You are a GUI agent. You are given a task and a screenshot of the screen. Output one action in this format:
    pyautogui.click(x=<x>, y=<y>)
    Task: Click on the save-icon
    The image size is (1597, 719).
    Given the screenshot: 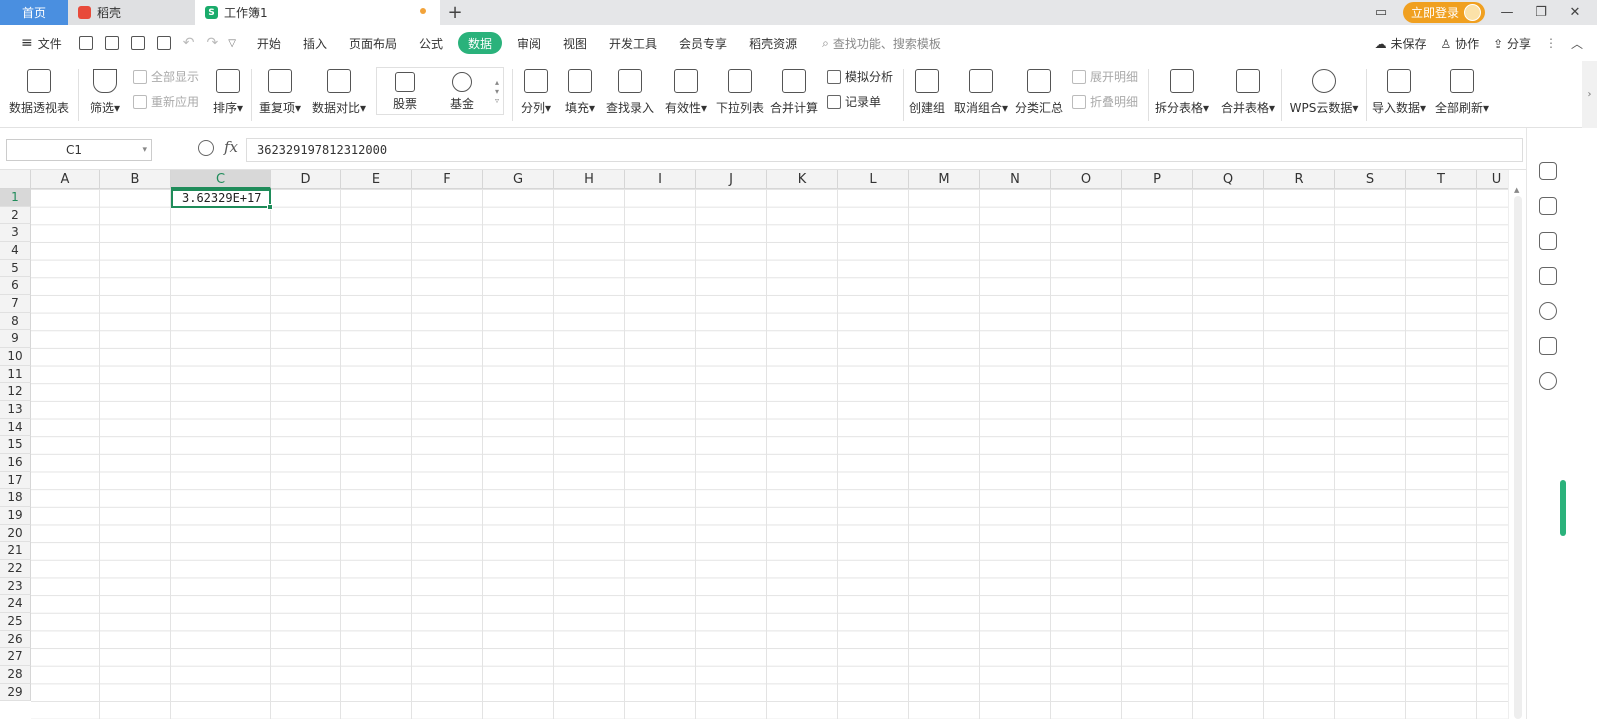 What is the action you would take?
    pyautogui.click(x=85, y=43)
    